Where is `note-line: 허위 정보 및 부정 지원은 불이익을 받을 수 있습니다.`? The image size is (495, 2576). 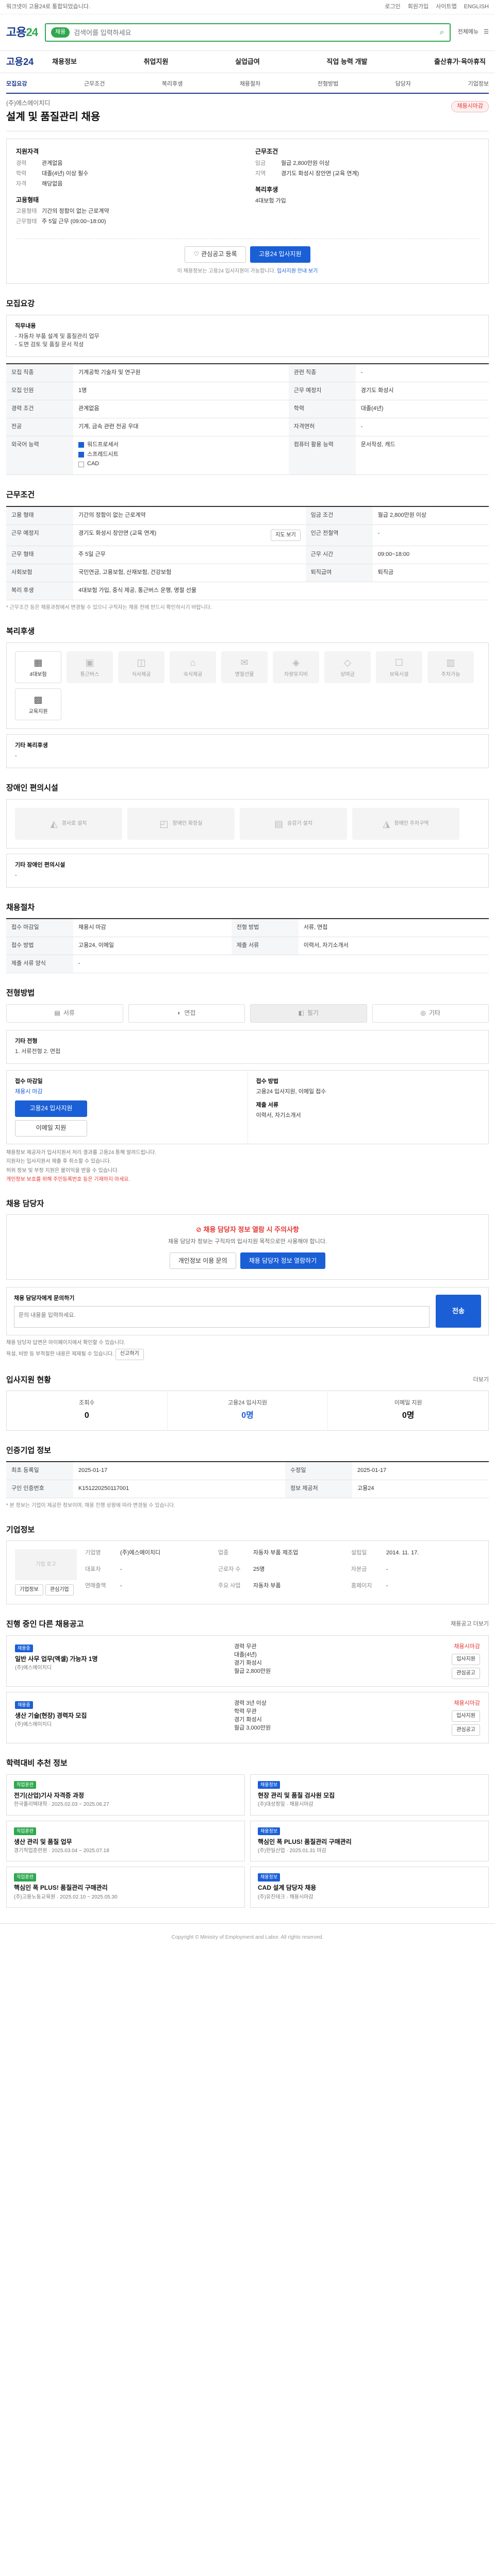
note-line: 허위 정보 및 부정 지원은 불이익을 받을 수 있습니다. is located at coordinates (62, 1170).